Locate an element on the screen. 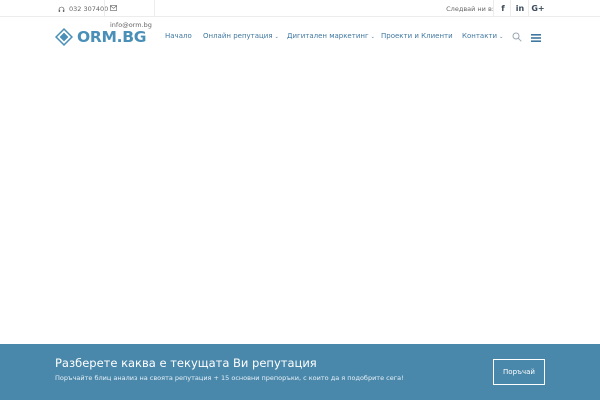 Image resolution: width=600 pixels, height=400 pixels. nav-item-contacts: Контакти ⌄ is located at coordinates (482, 36).